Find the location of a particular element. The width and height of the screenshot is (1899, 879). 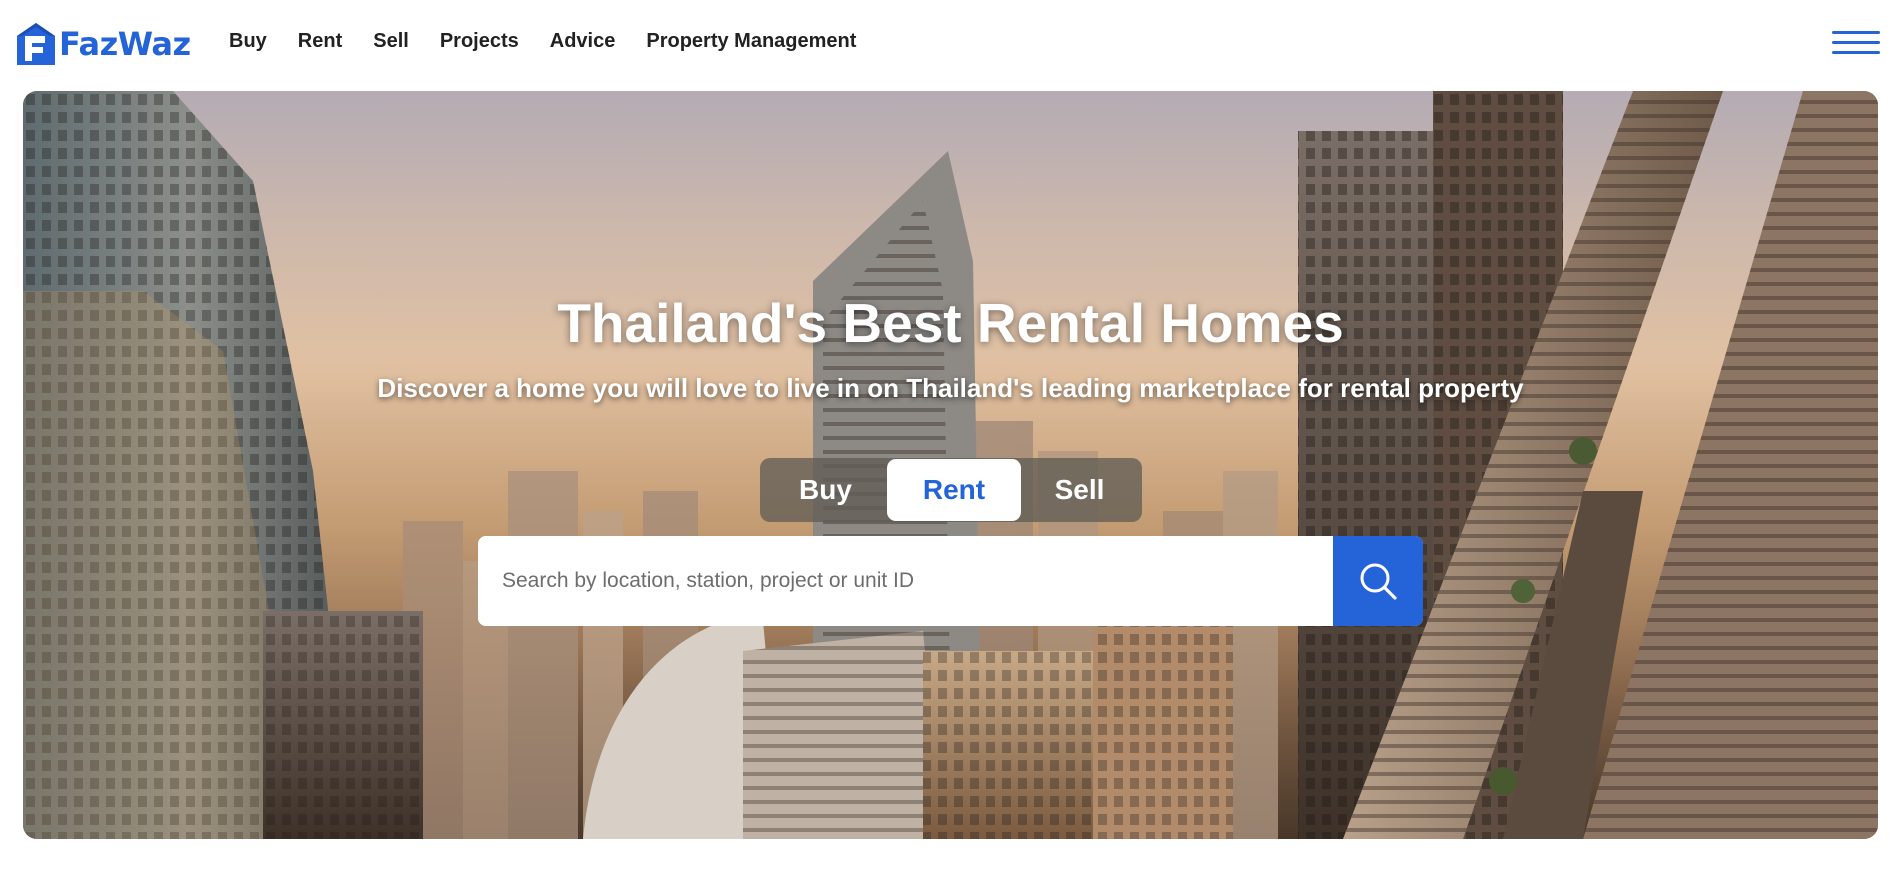

nav-item-rent: Rent is located at coordinates (320, 41).